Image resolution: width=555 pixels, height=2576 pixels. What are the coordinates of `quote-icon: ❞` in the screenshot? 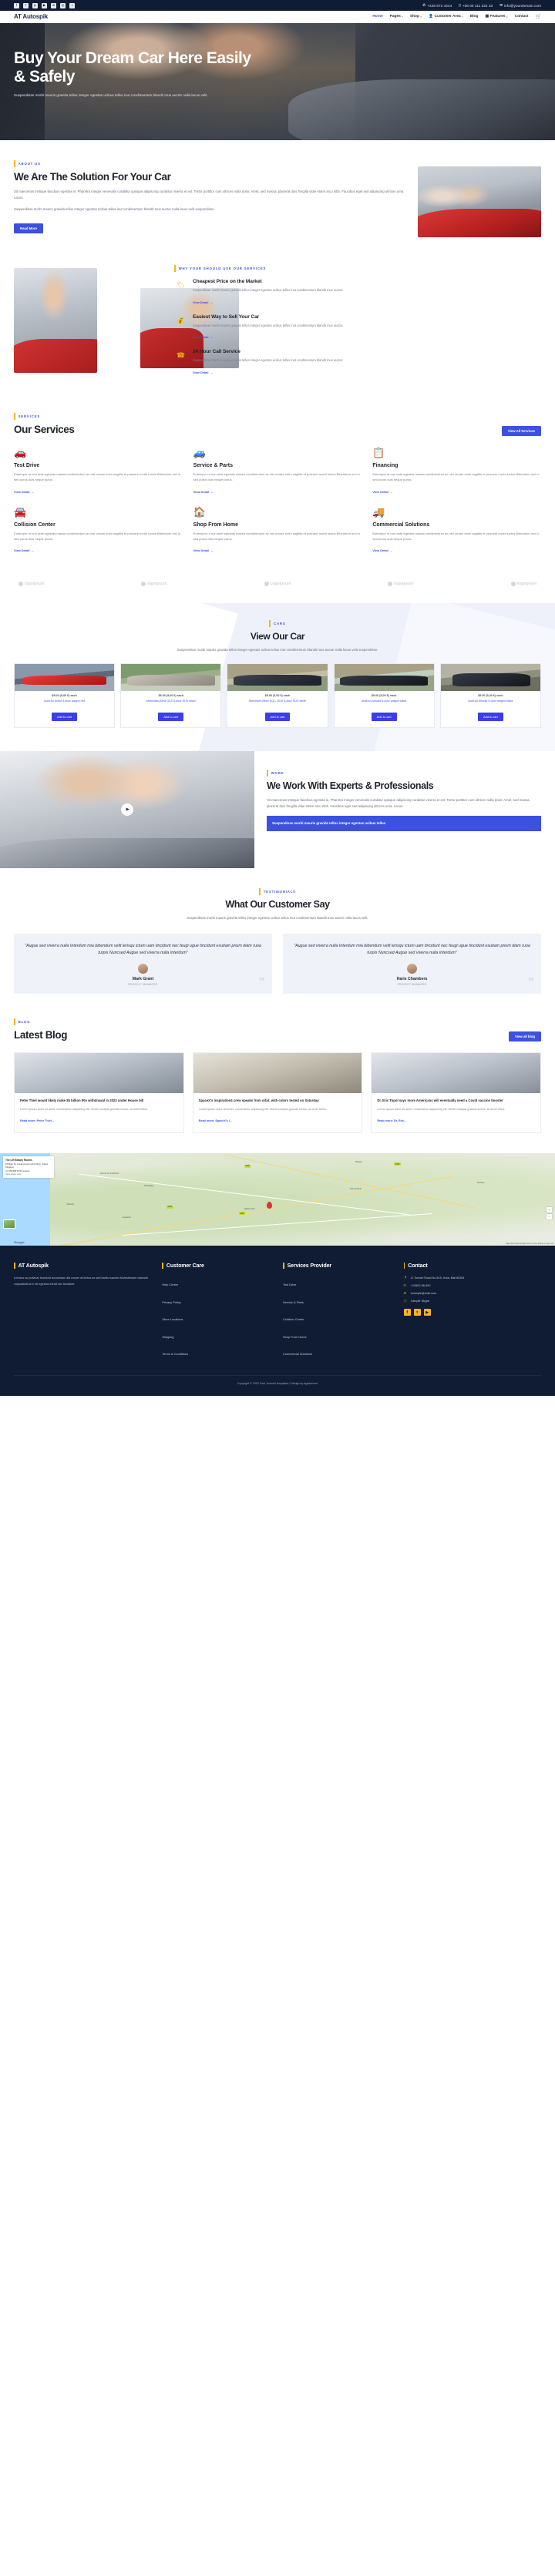 It's located at (530, 983).